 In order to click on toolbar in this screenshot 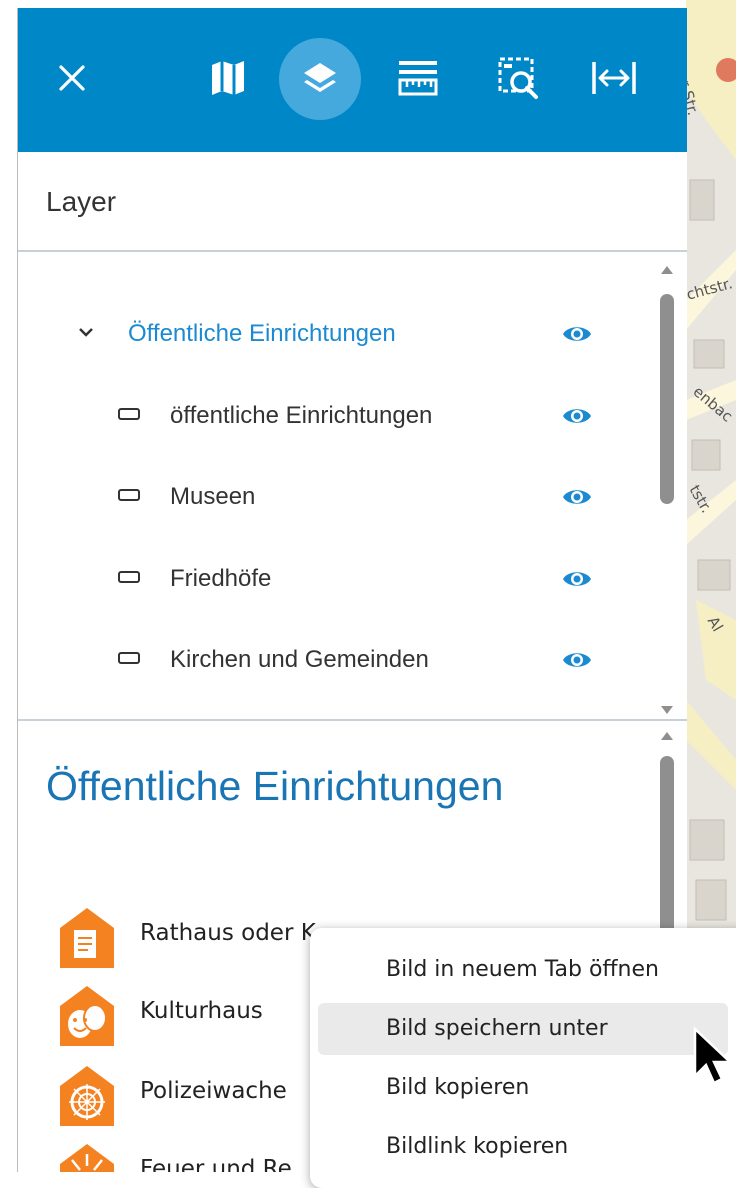, I will do `click(352, 80)`.